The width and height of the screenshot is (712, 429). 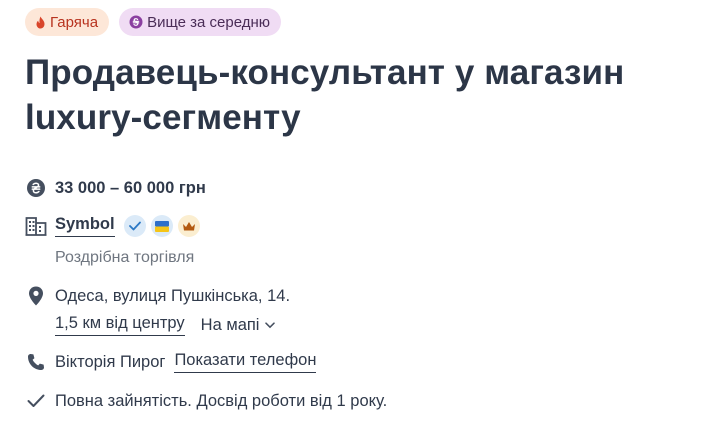 I want to click on building-icon, so click(x=36, y=226).